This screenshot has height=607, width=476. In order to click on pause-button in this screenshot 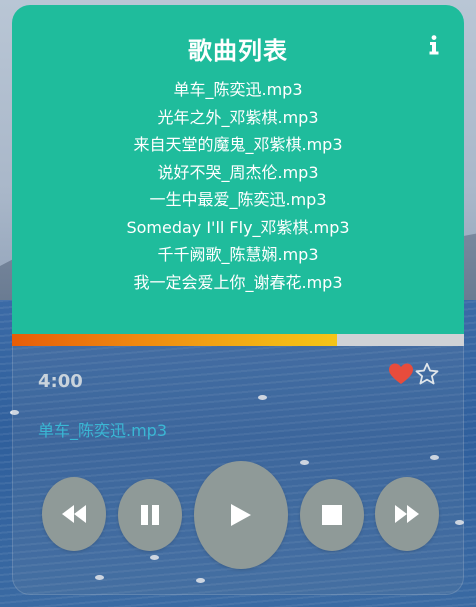, I will do `click(150, 515)`.